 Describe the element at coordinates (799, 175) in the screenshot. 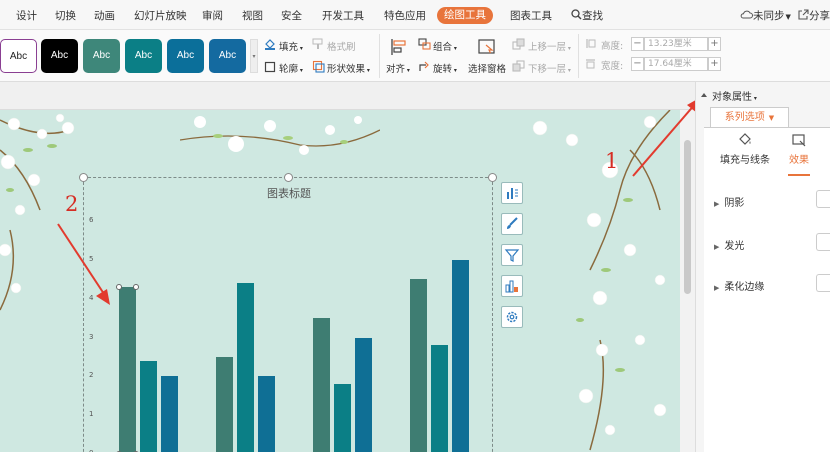

I see `active-tab-indicator` at that location.